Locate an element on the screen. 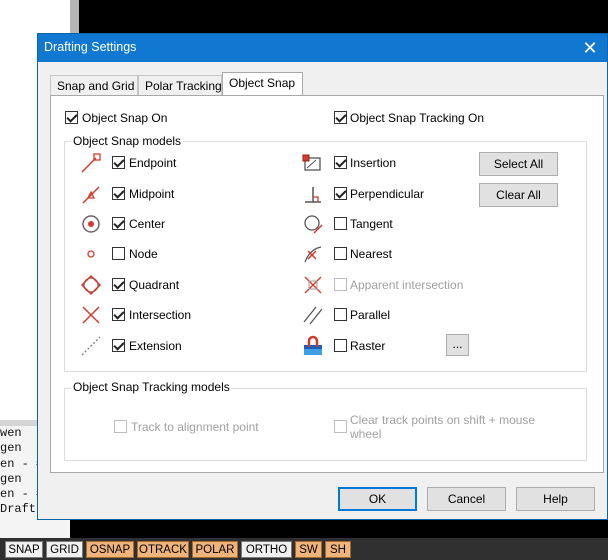 This screenshot has height=560, width=608. parallel-icon is located at coordinates (313, 315).